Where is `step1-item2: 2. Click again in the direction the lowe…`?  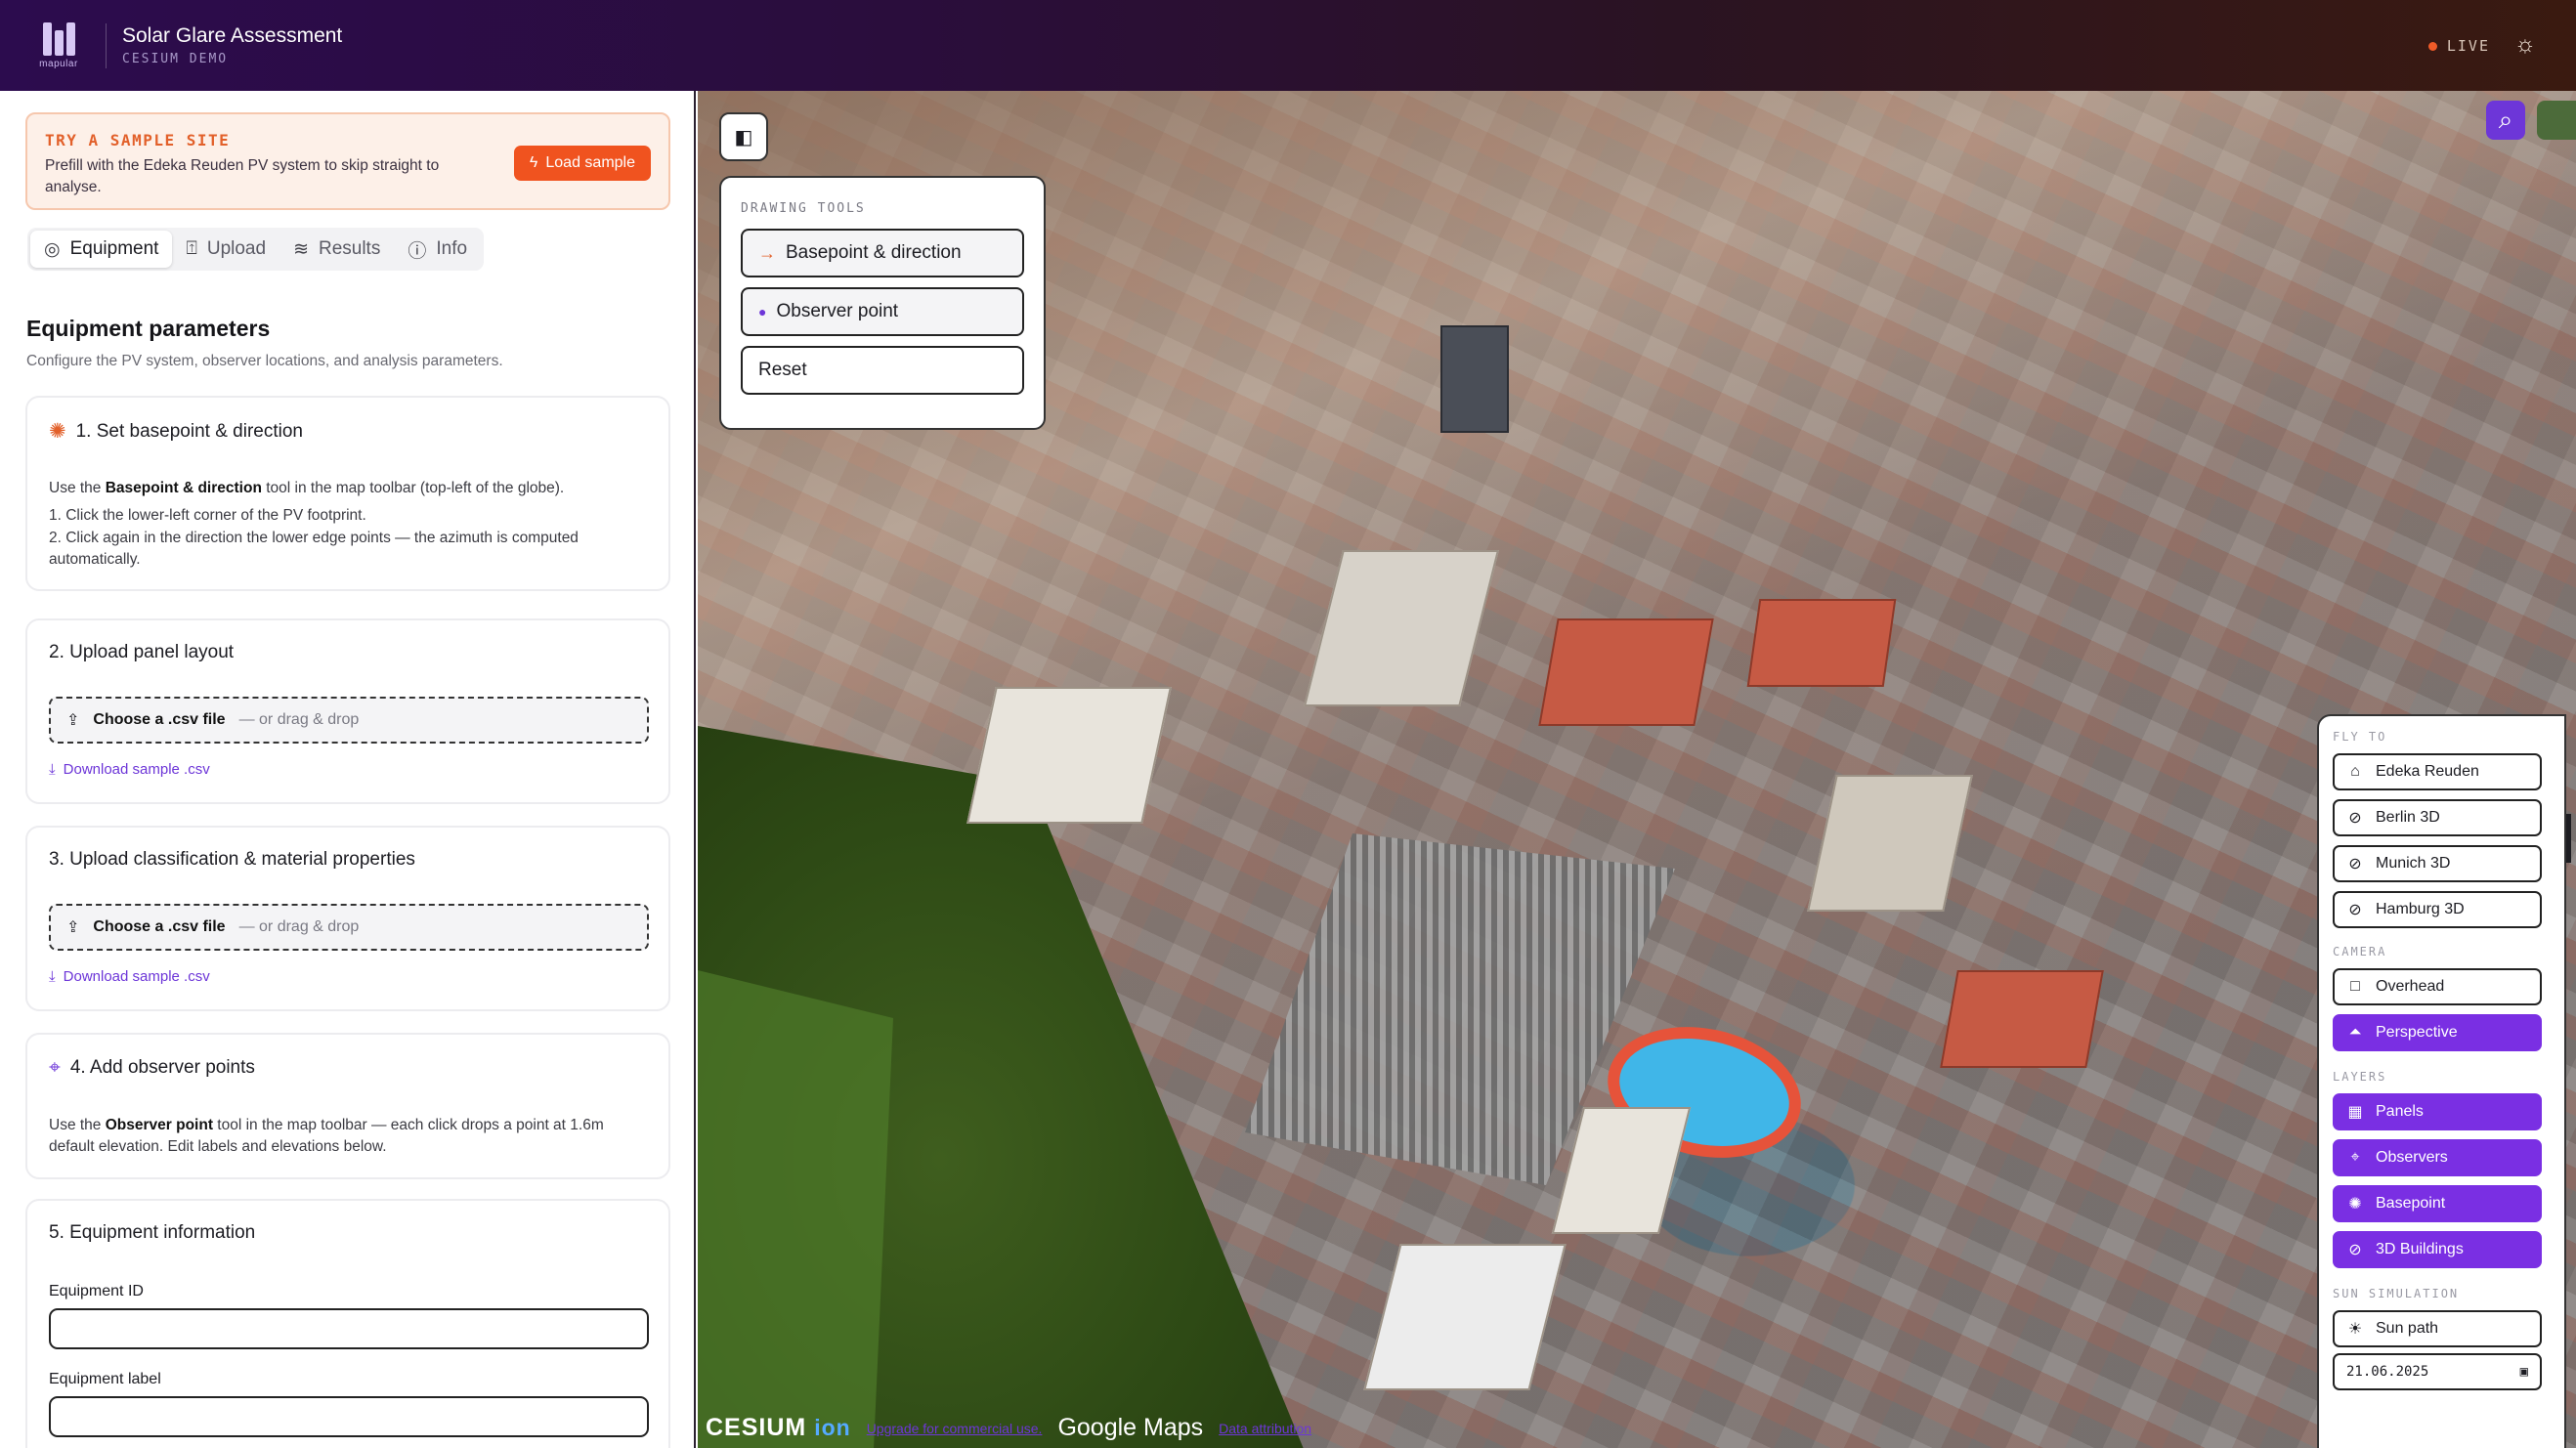
step1-item2: 2. Click again in the direction the lowe… is located at coordinates (314, 549).